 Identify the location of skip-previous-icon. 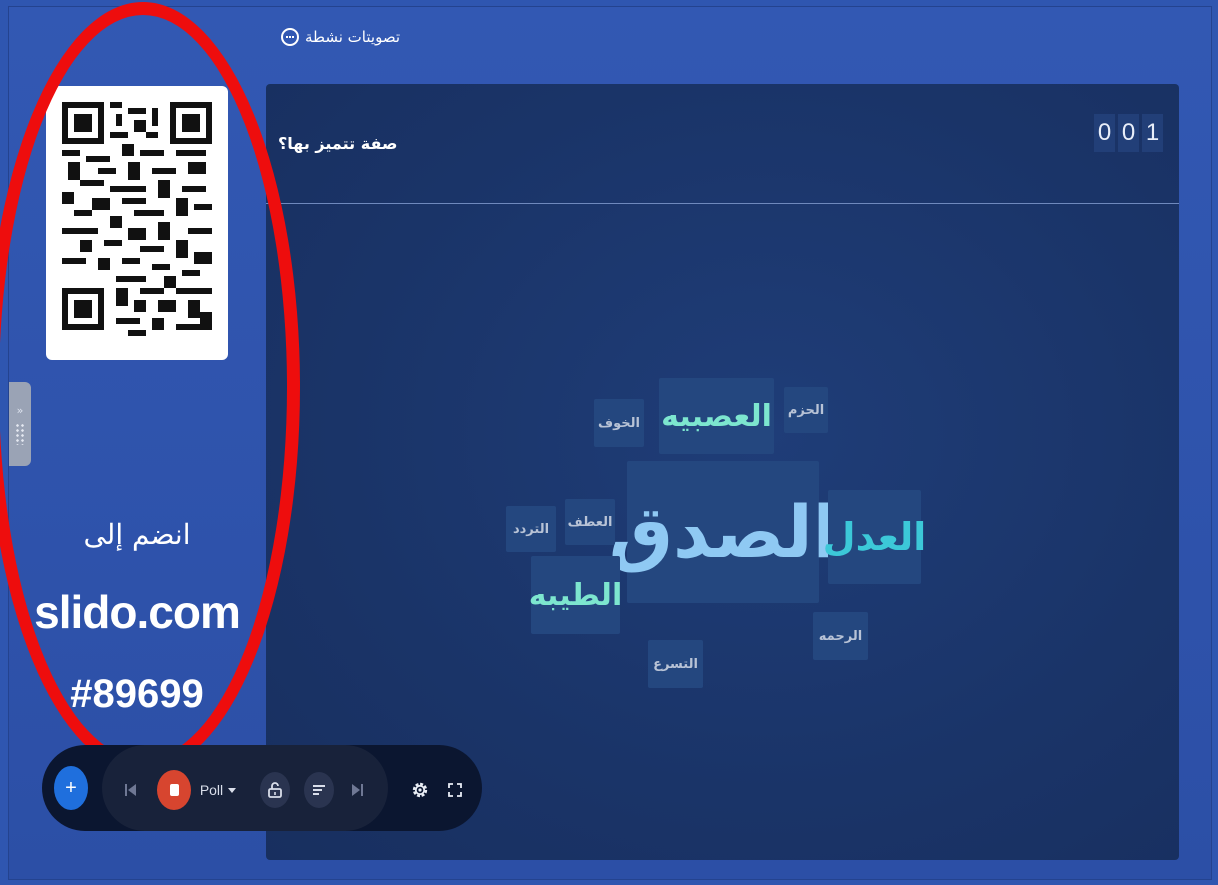
(130, 790).